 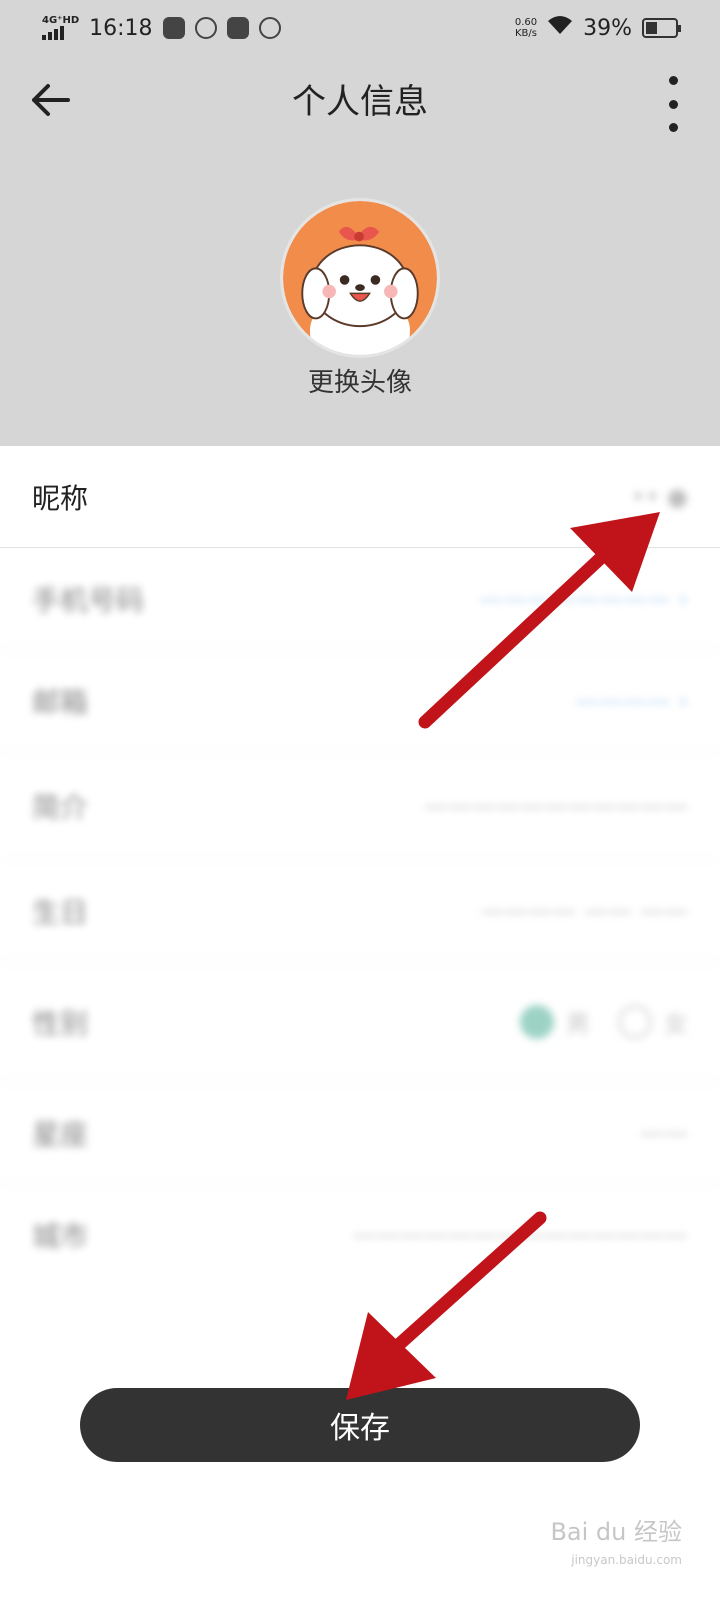 I want to click on gender-female-radio: 女, so click(x=653, y=1021).